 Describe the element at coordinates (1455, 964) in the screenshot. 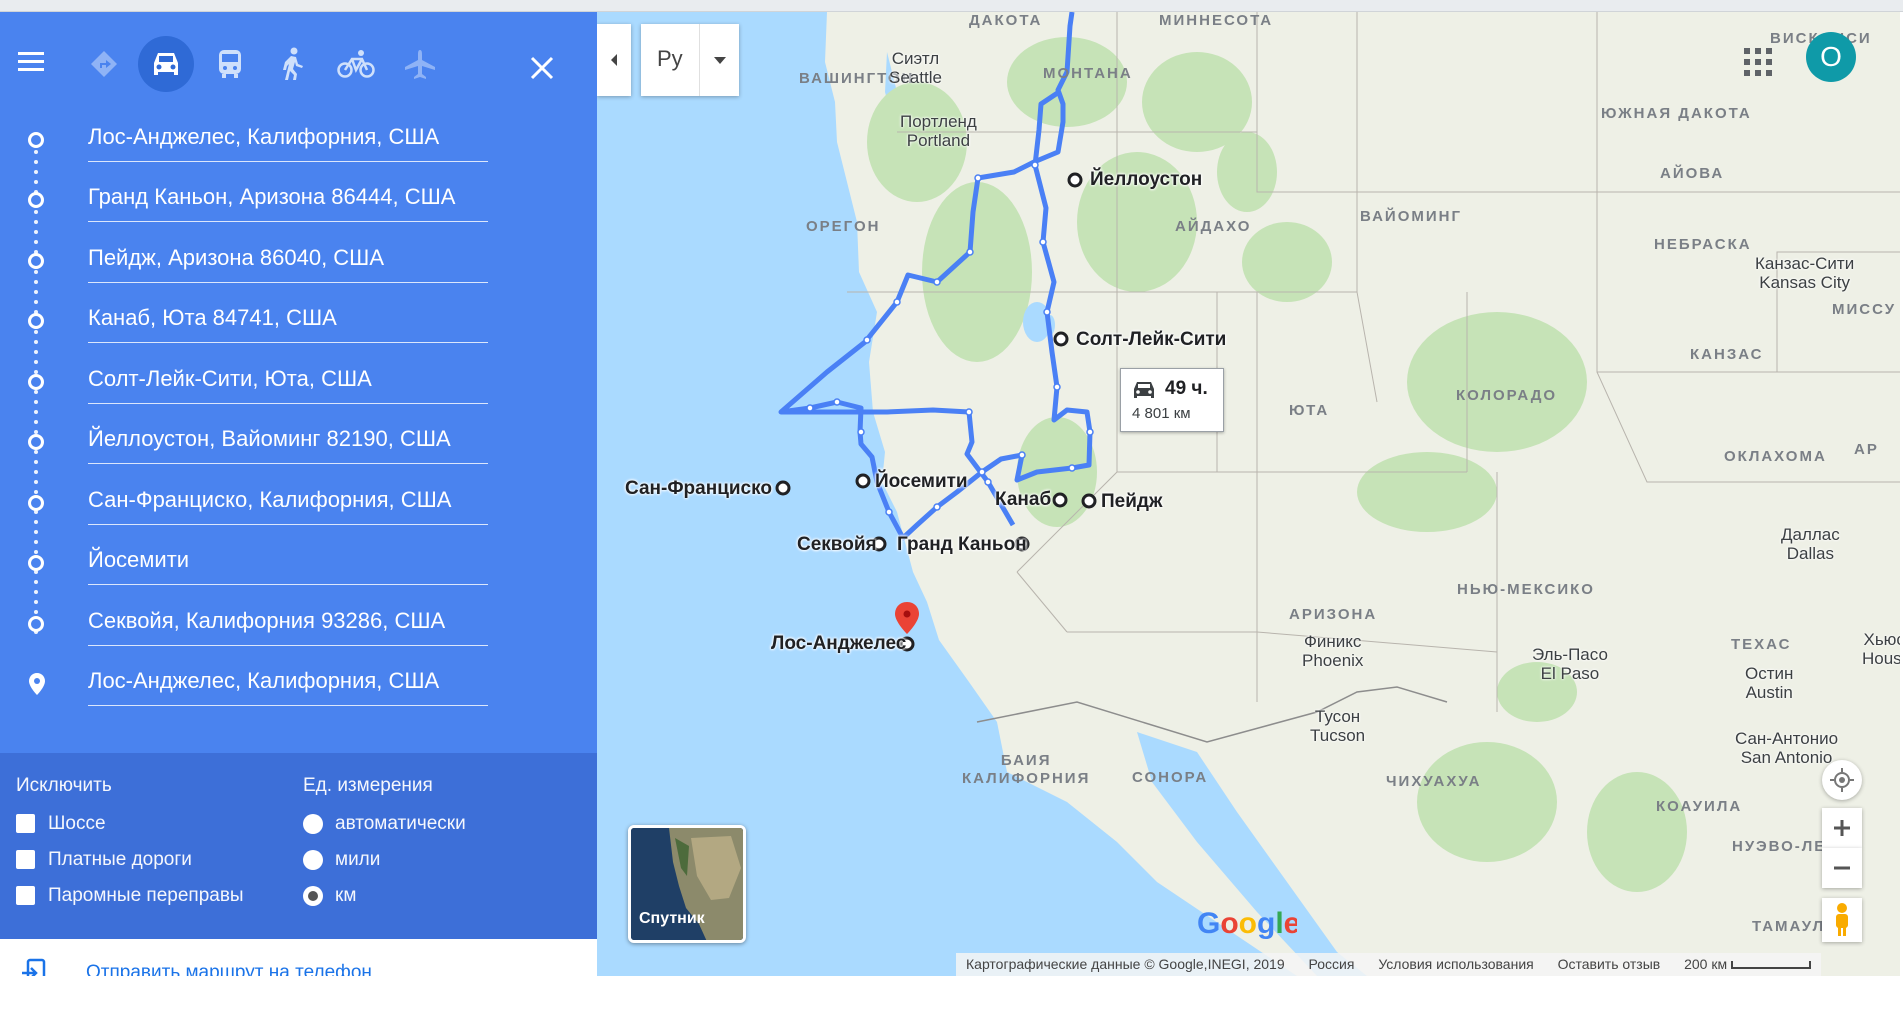

I see `map-terms-link: Условия использования` at that location.